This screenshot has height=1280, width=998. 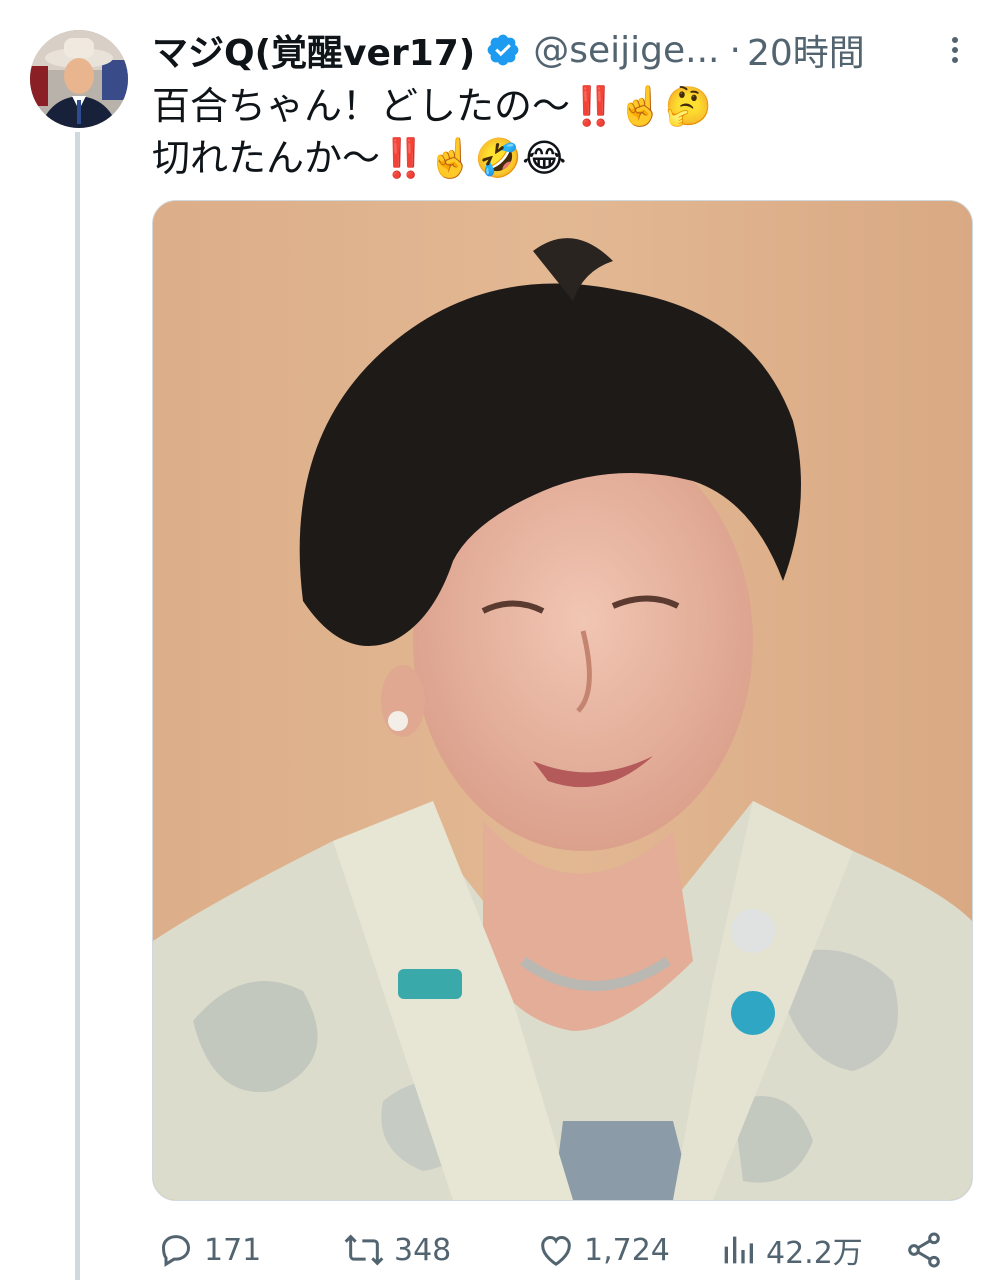 What do you see at coordinates (432, 106) in the screenshot?
I see `tweet-text-line-1: 百合ちゃん！どしたの〜‼️☝️🤔` at bounding box center [432, 106].